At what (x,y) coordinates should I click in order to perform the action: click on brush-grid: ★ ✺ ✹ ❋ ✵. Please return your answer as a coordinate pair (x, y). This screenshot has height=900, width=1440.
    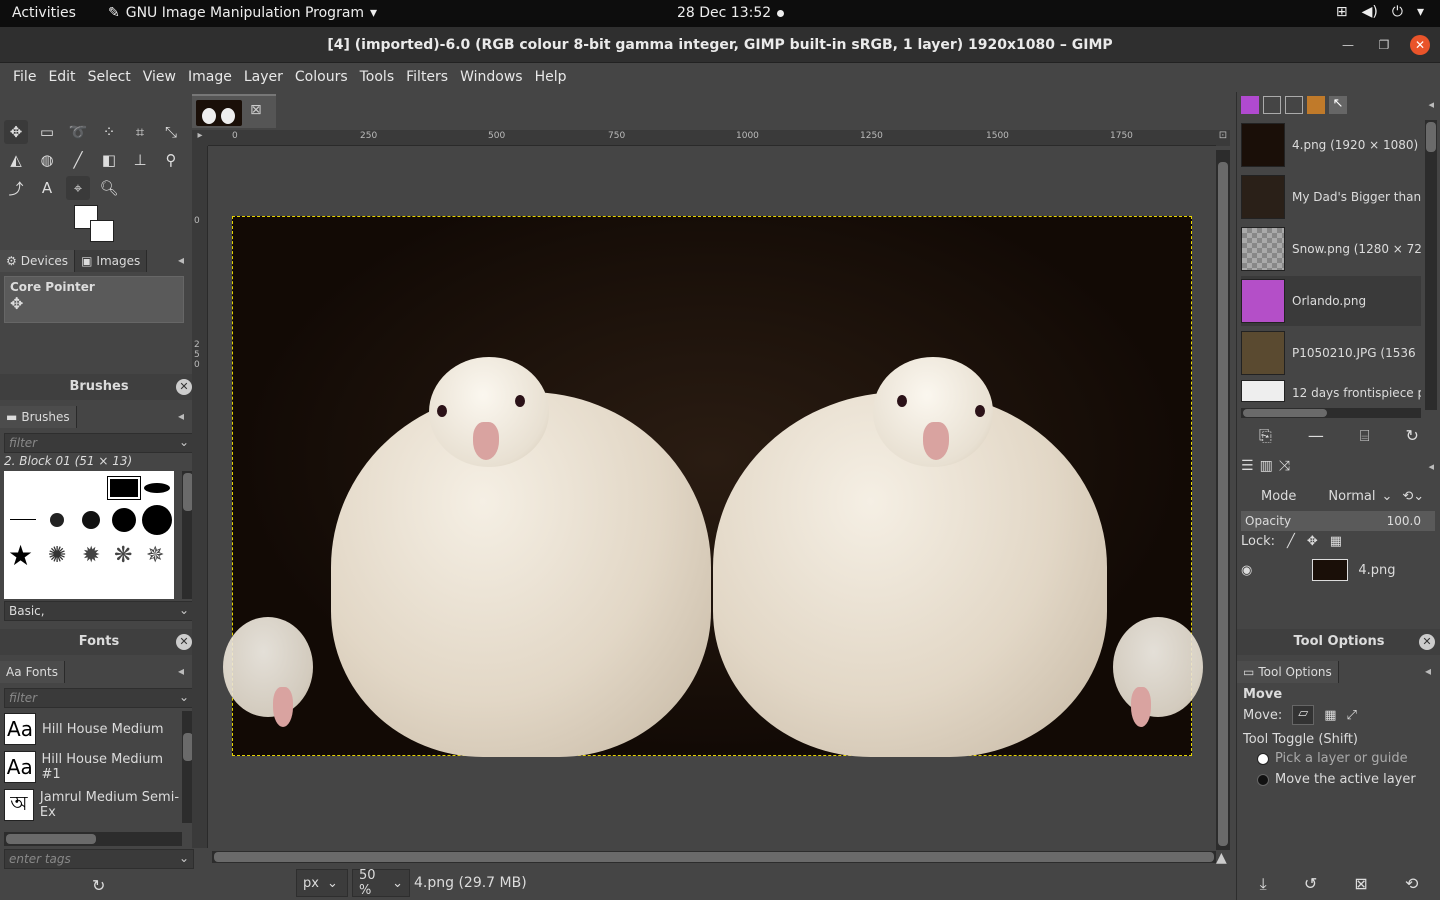
    Looking at the image, I should click on (89, 535).